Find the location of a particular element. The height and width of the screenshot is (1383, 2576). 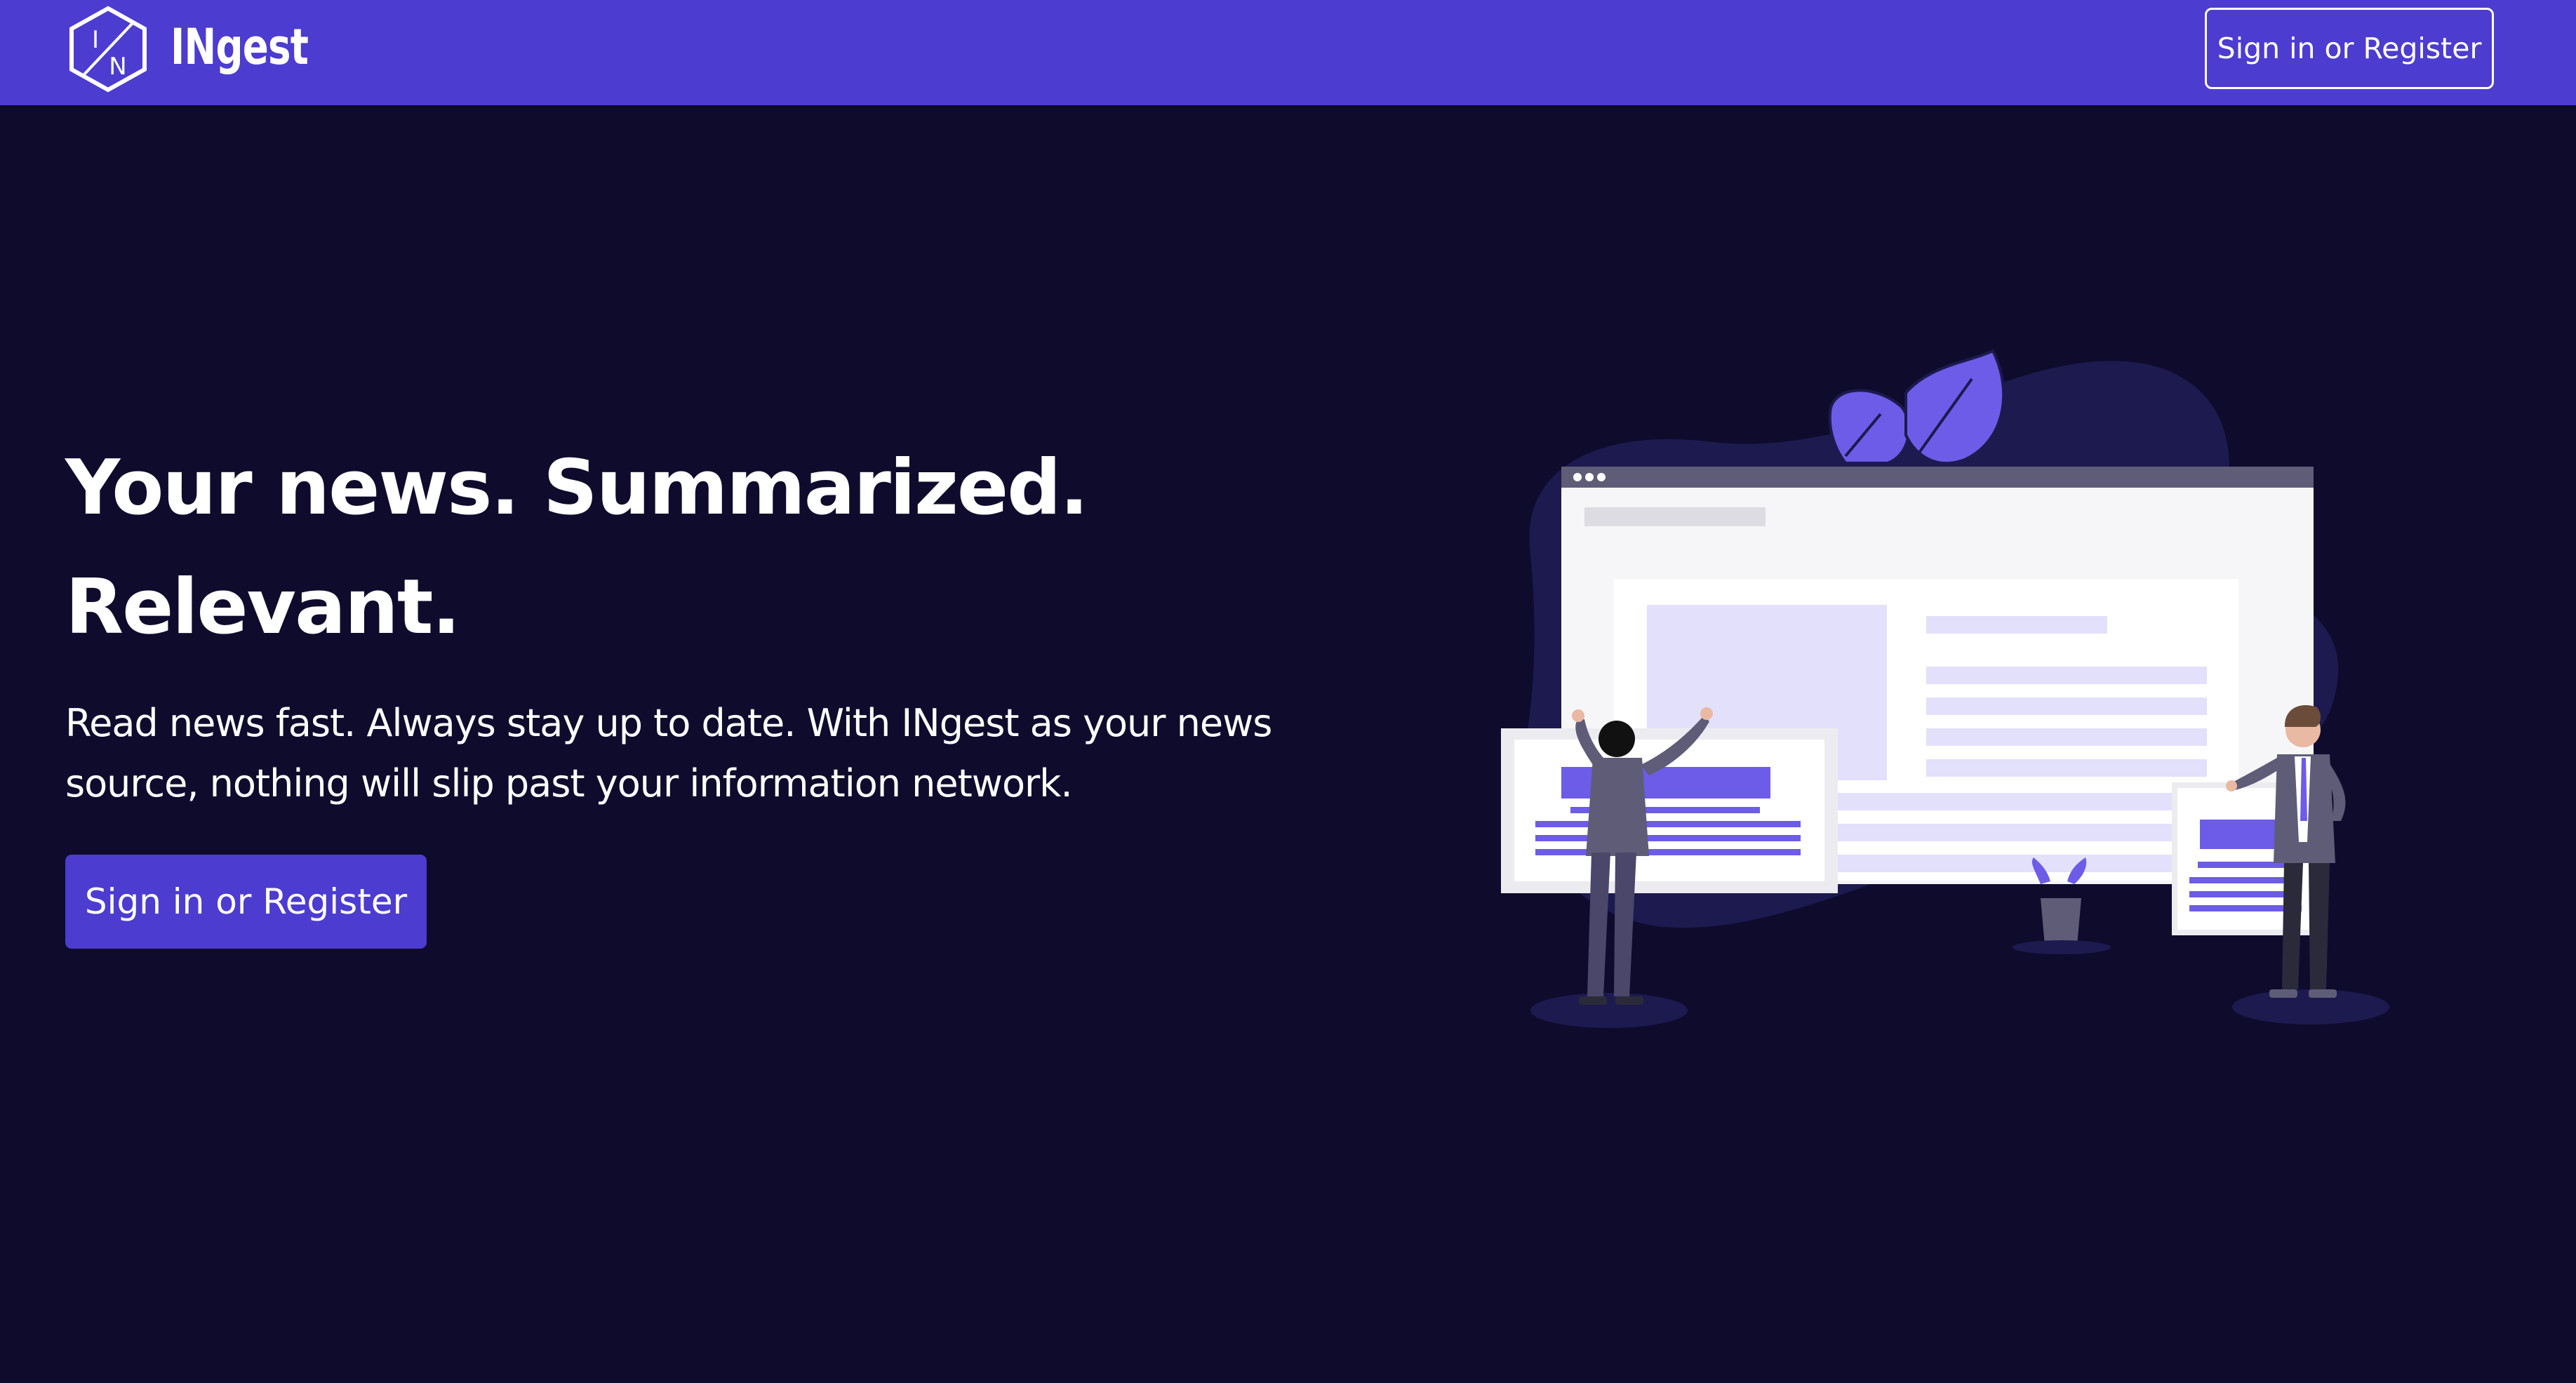

brand-name: INgest is located at coordinates (240, 47).